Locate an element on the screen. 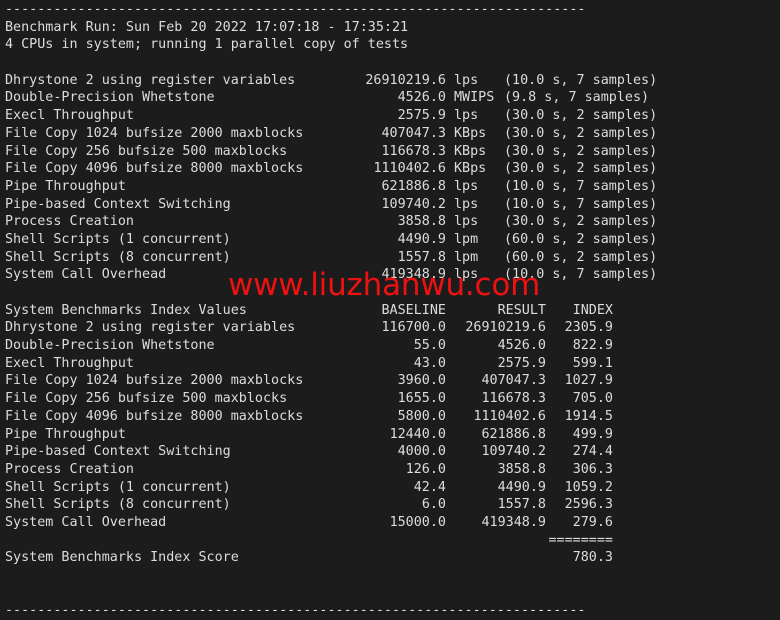 The image size is (780, 620). result-value: 116678.3 is located at coordinates (414, 151).